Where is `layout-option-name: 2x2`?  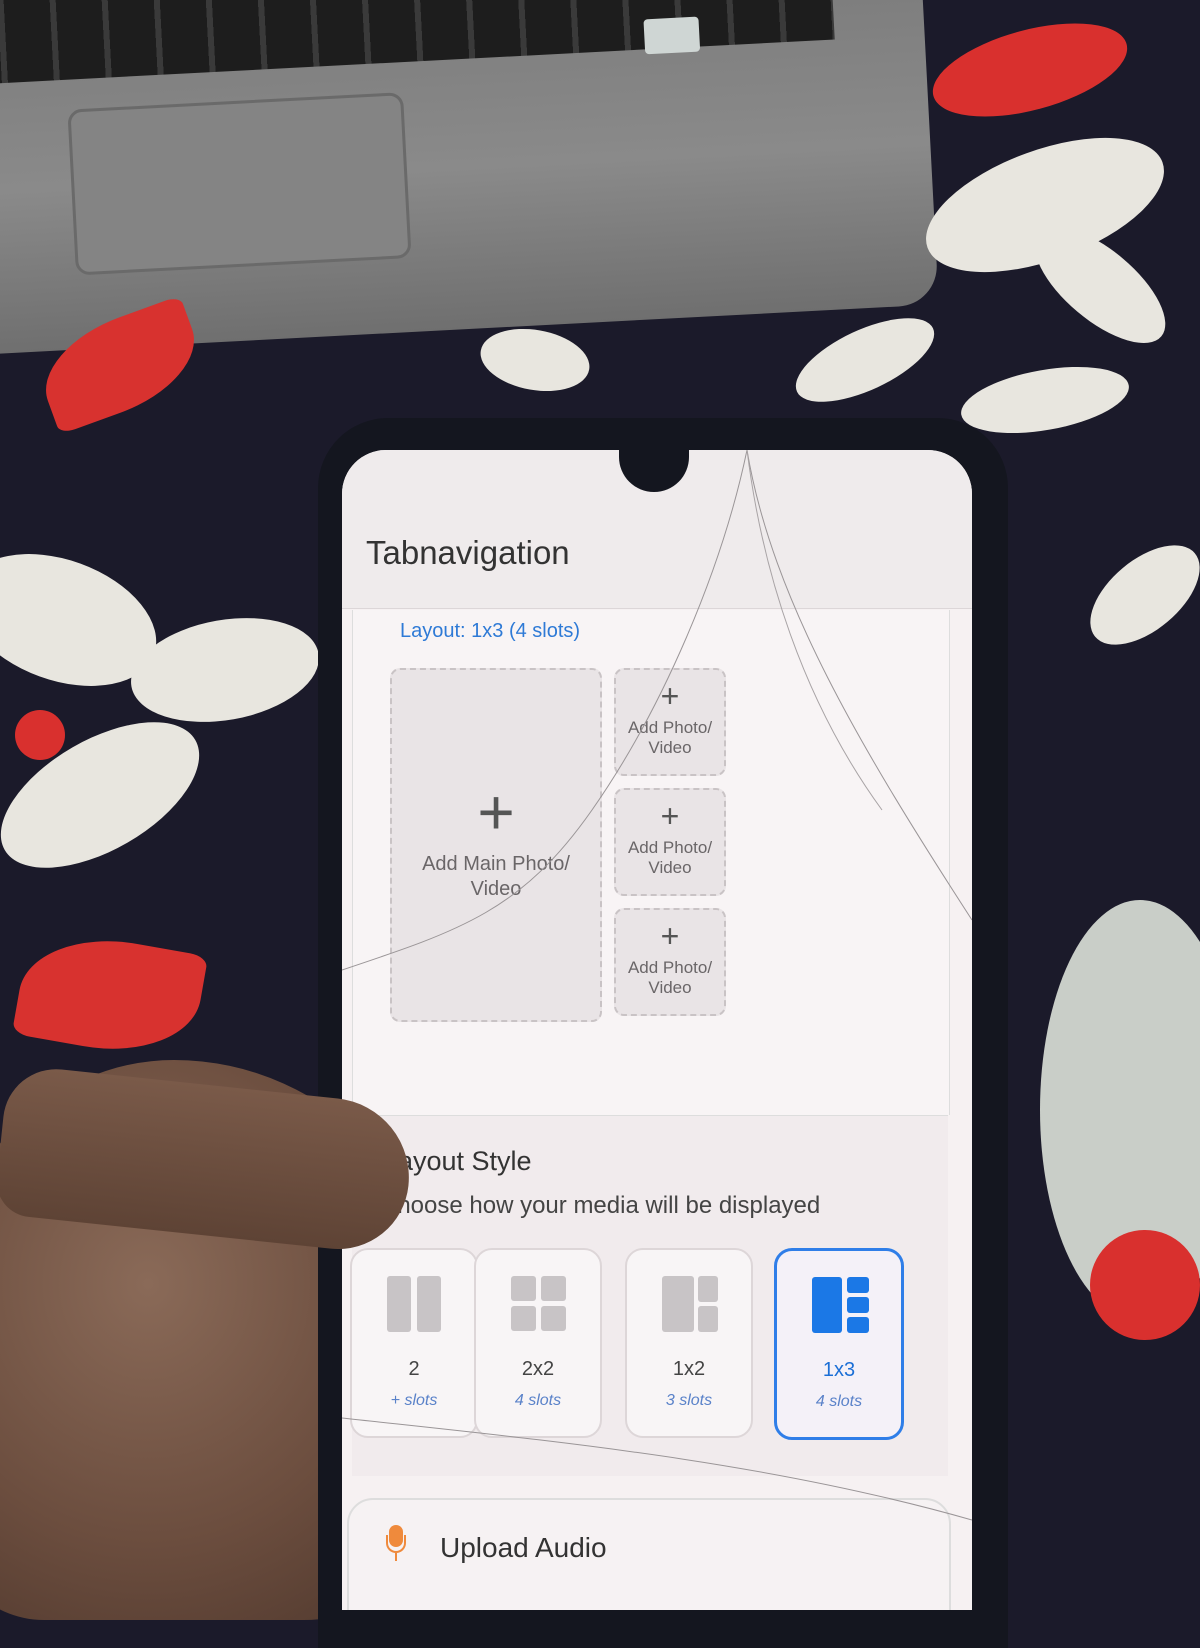
layout-option-name: 2x2 is located at coordinates (538, 1369).